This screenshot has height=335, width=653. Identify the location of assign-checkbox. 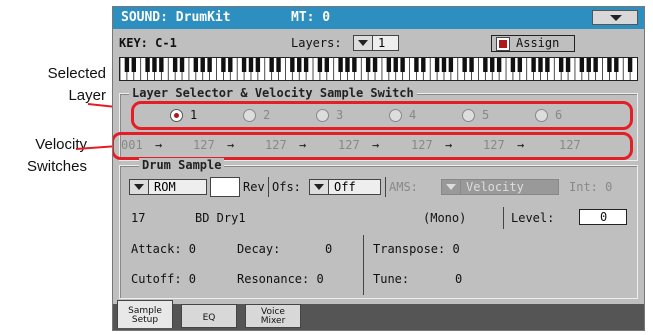
(503, 44).